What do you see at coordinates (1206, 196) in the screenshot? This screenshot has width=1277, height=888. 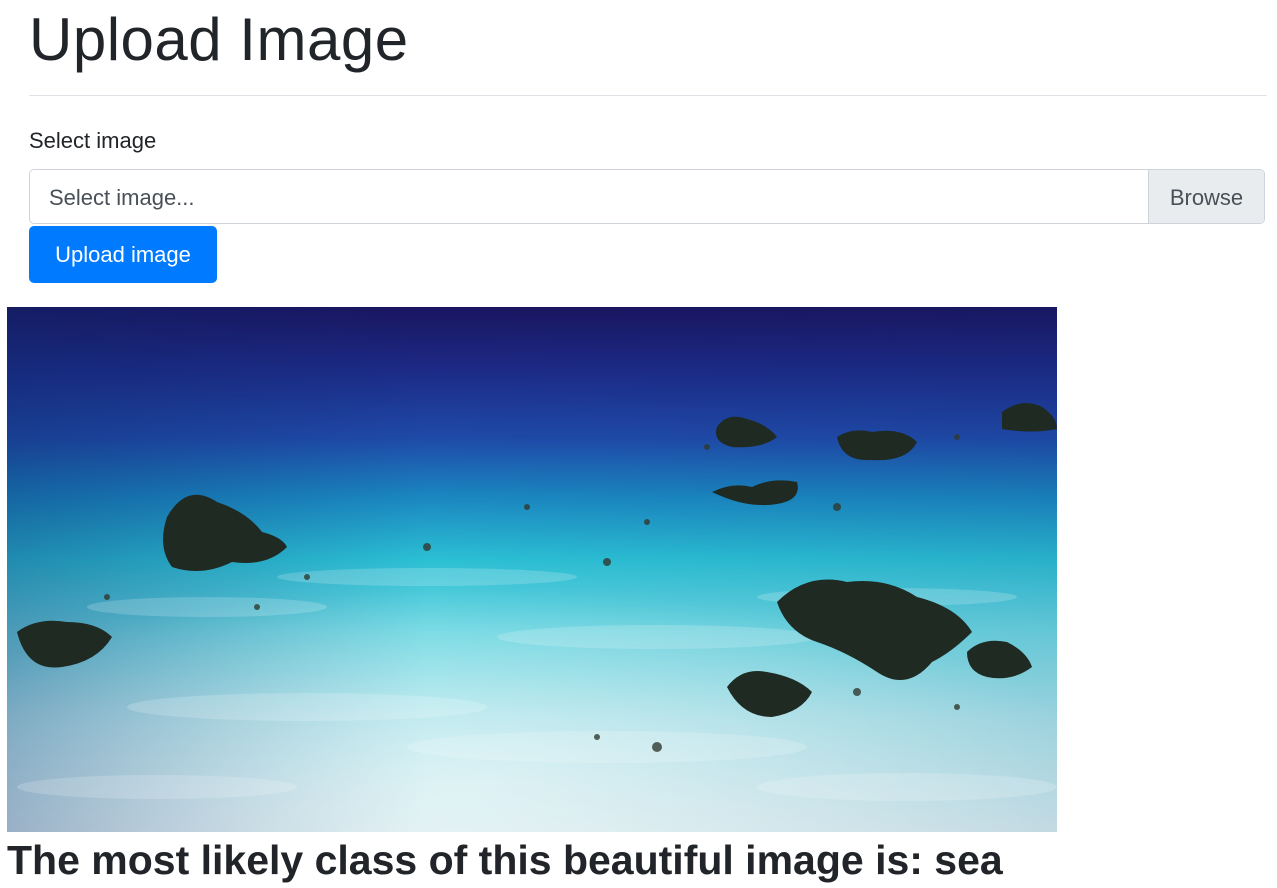 I see `browse-button: Browse` at bounding box center [1206, 196].